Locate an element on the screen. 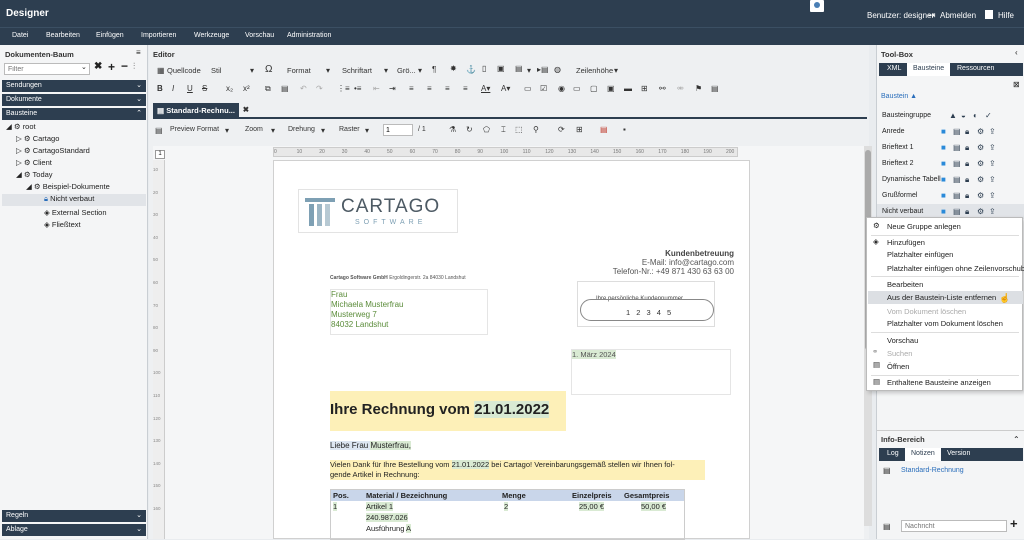 The height and width of the screenshot is (540, 1024). notification-icon is located at coordinates (817, 6).